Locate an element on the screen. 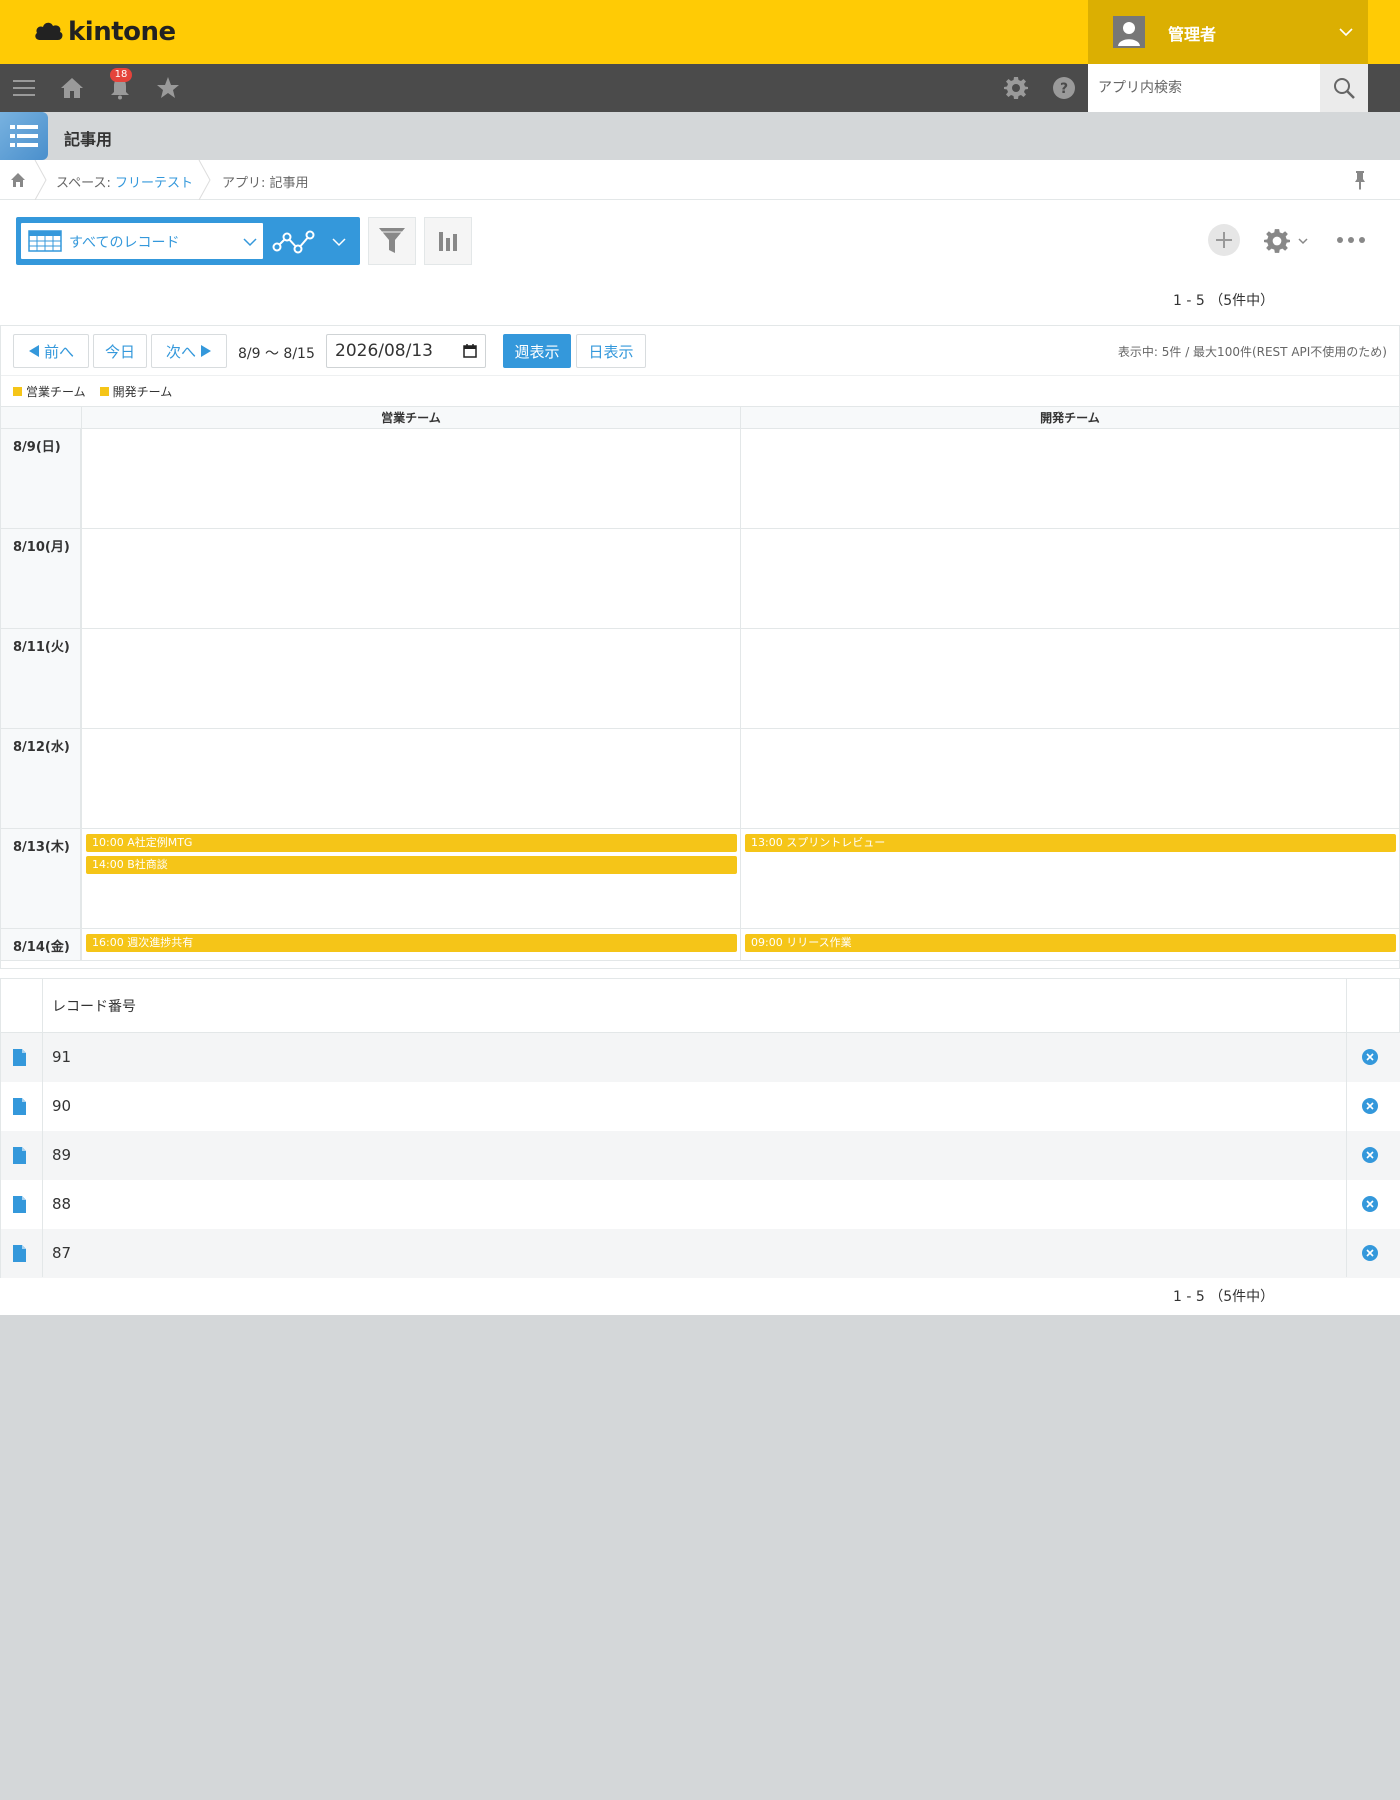 The width and height of the screenshot is (1400, 1800). app-settings-button is located at coordinates (1287, 240).